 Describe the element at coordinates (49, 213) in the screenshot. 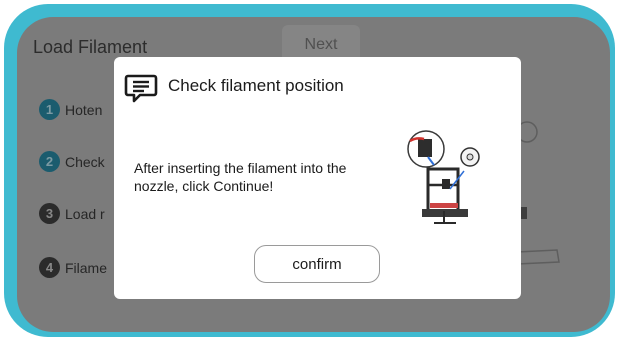

I see `step-number: 3` at that location.